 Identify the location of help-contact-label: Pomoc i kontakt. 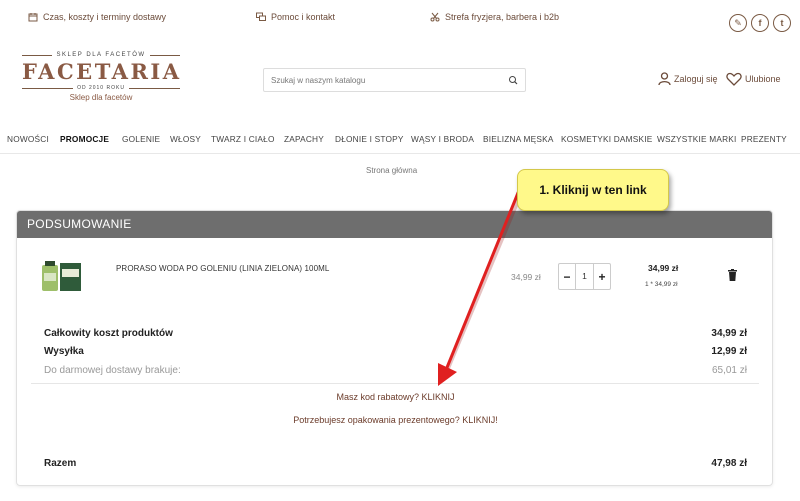
(303, 17).